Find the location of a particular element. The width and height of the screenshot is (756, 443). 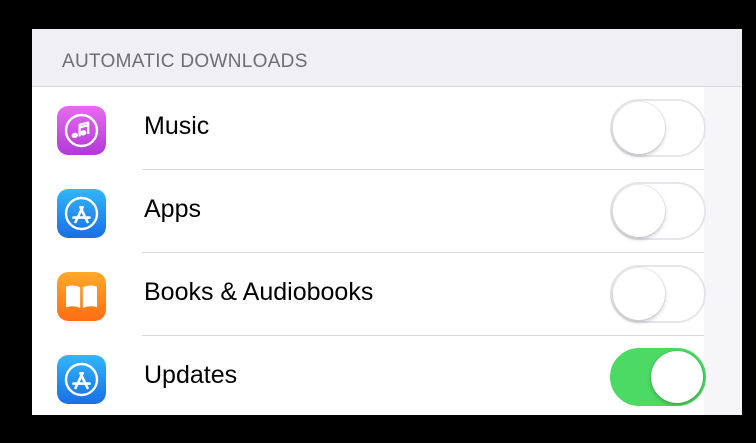

setting-label-books: Books & Audiobooks is located at coordinates (259, 292).